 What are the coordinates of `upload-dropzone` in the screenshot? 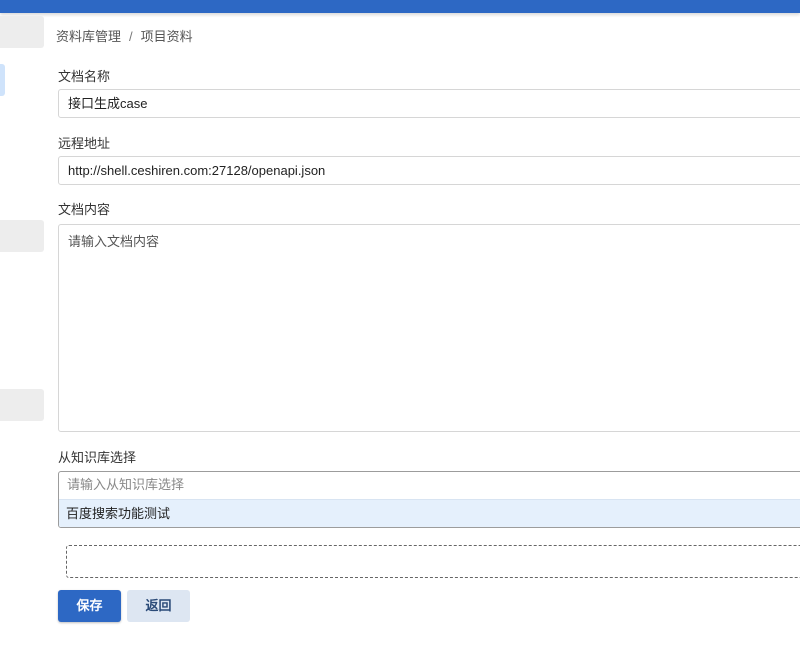 It's located at (433, 561).